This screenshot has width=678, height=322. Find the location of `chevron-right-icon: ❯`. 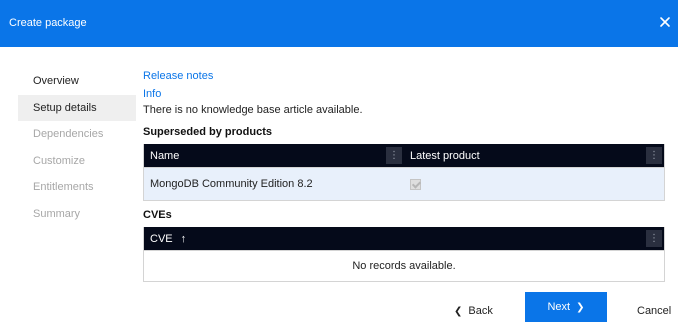

chevron-right-icon: ❯ is located at coordinates (580, 307).